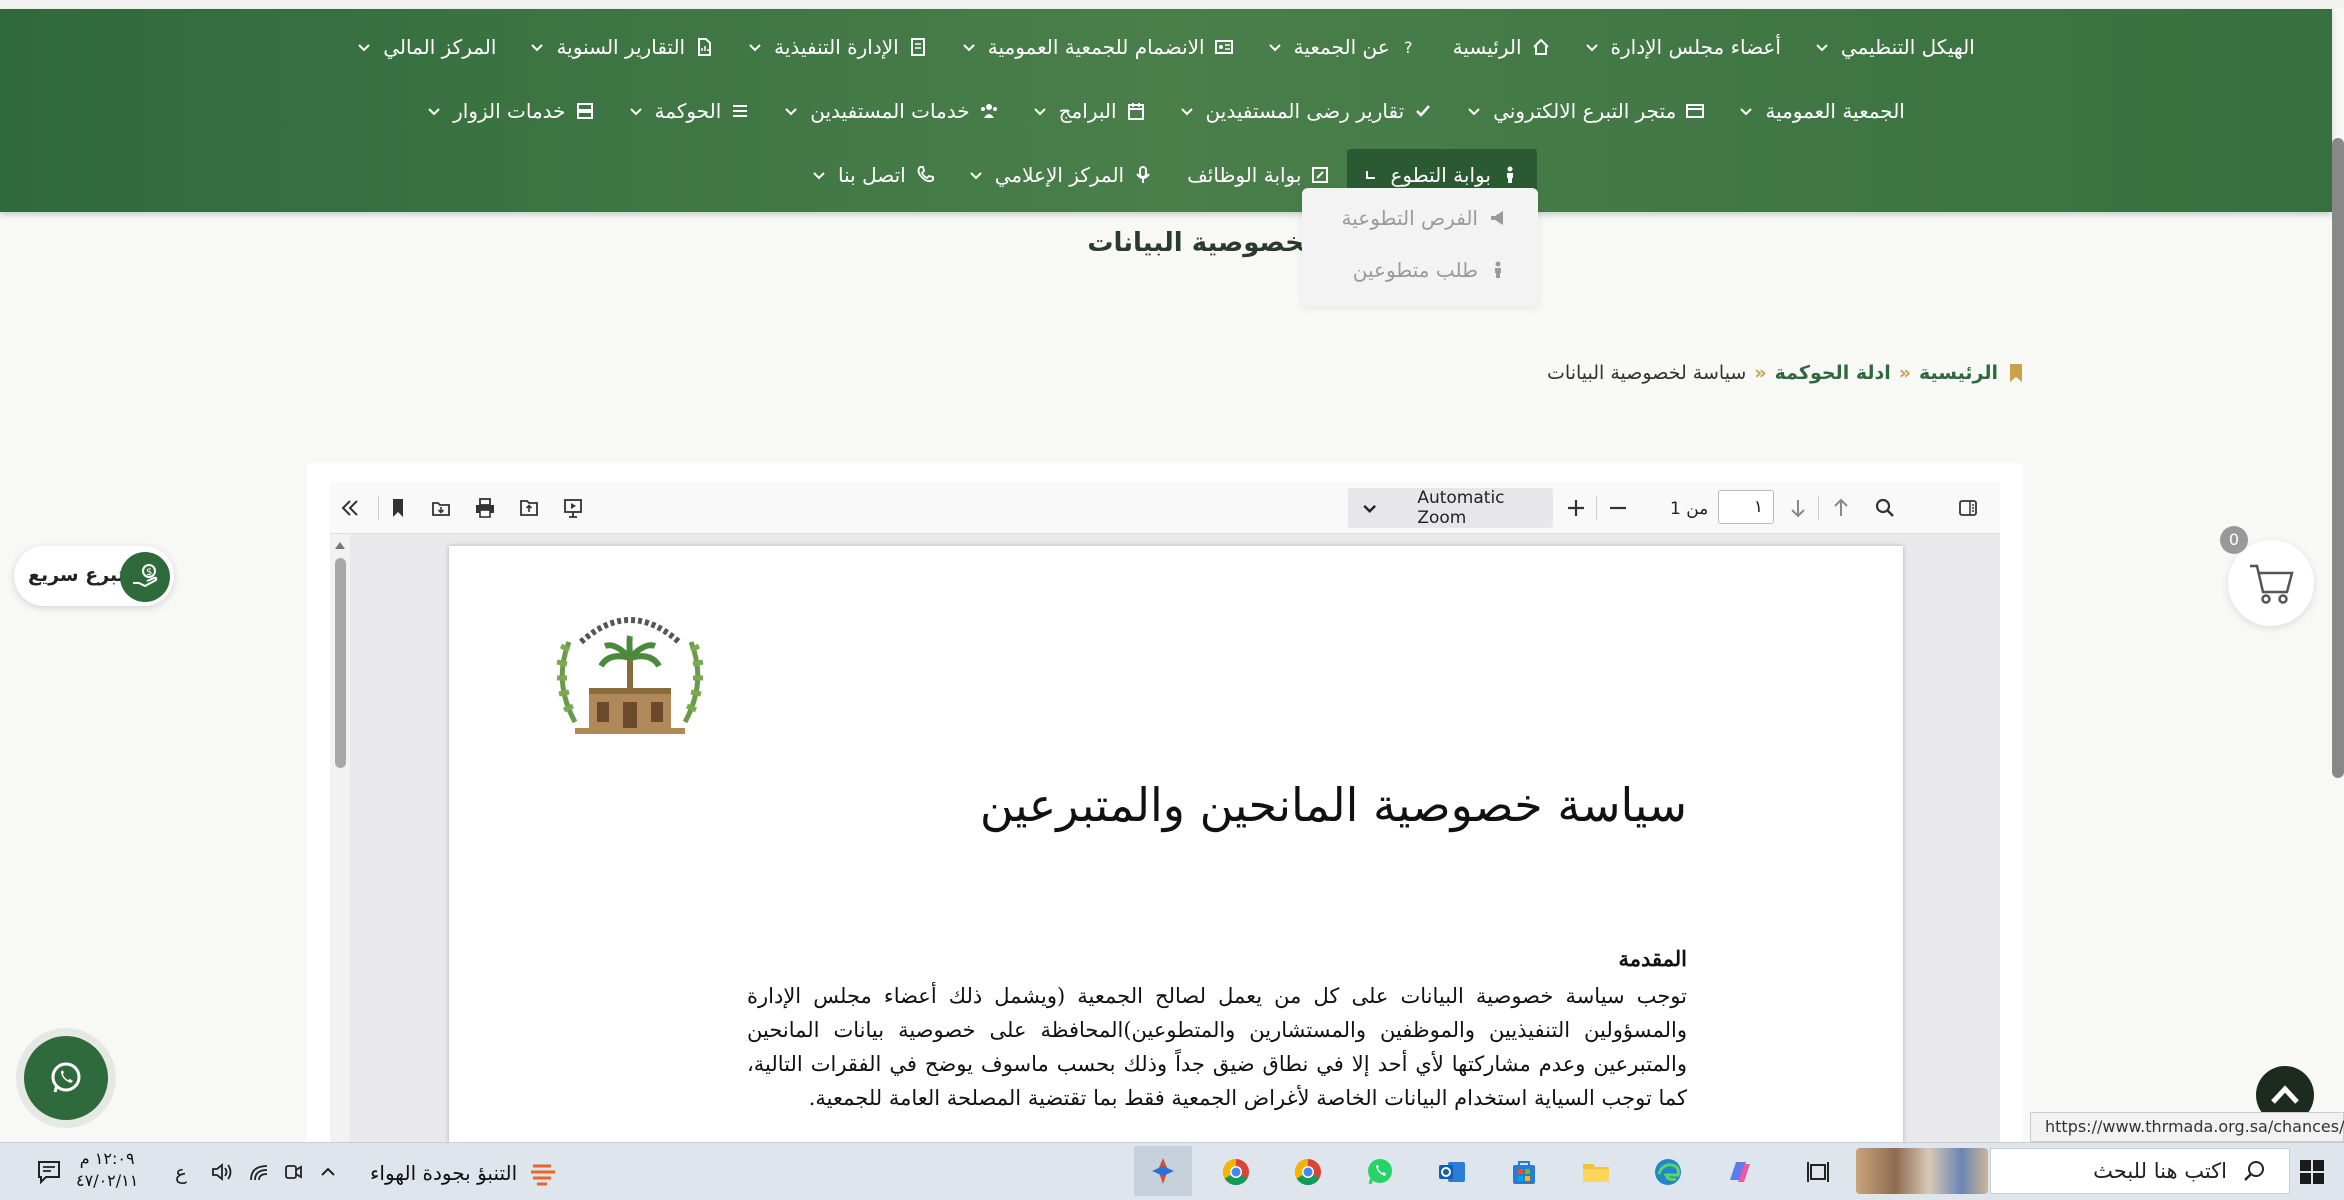  Describe the element at coordinates (2234, 540) in the screenshot. I see `cart-count-badge: 0` at that location.